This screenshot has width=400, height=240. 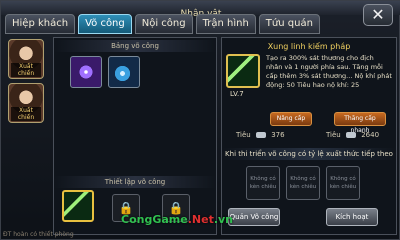 What do you see at coordinates (225, 24) in the screenshot?
I see `tab-tran-hinh: Trận hình` at bounding box center [225, 24].